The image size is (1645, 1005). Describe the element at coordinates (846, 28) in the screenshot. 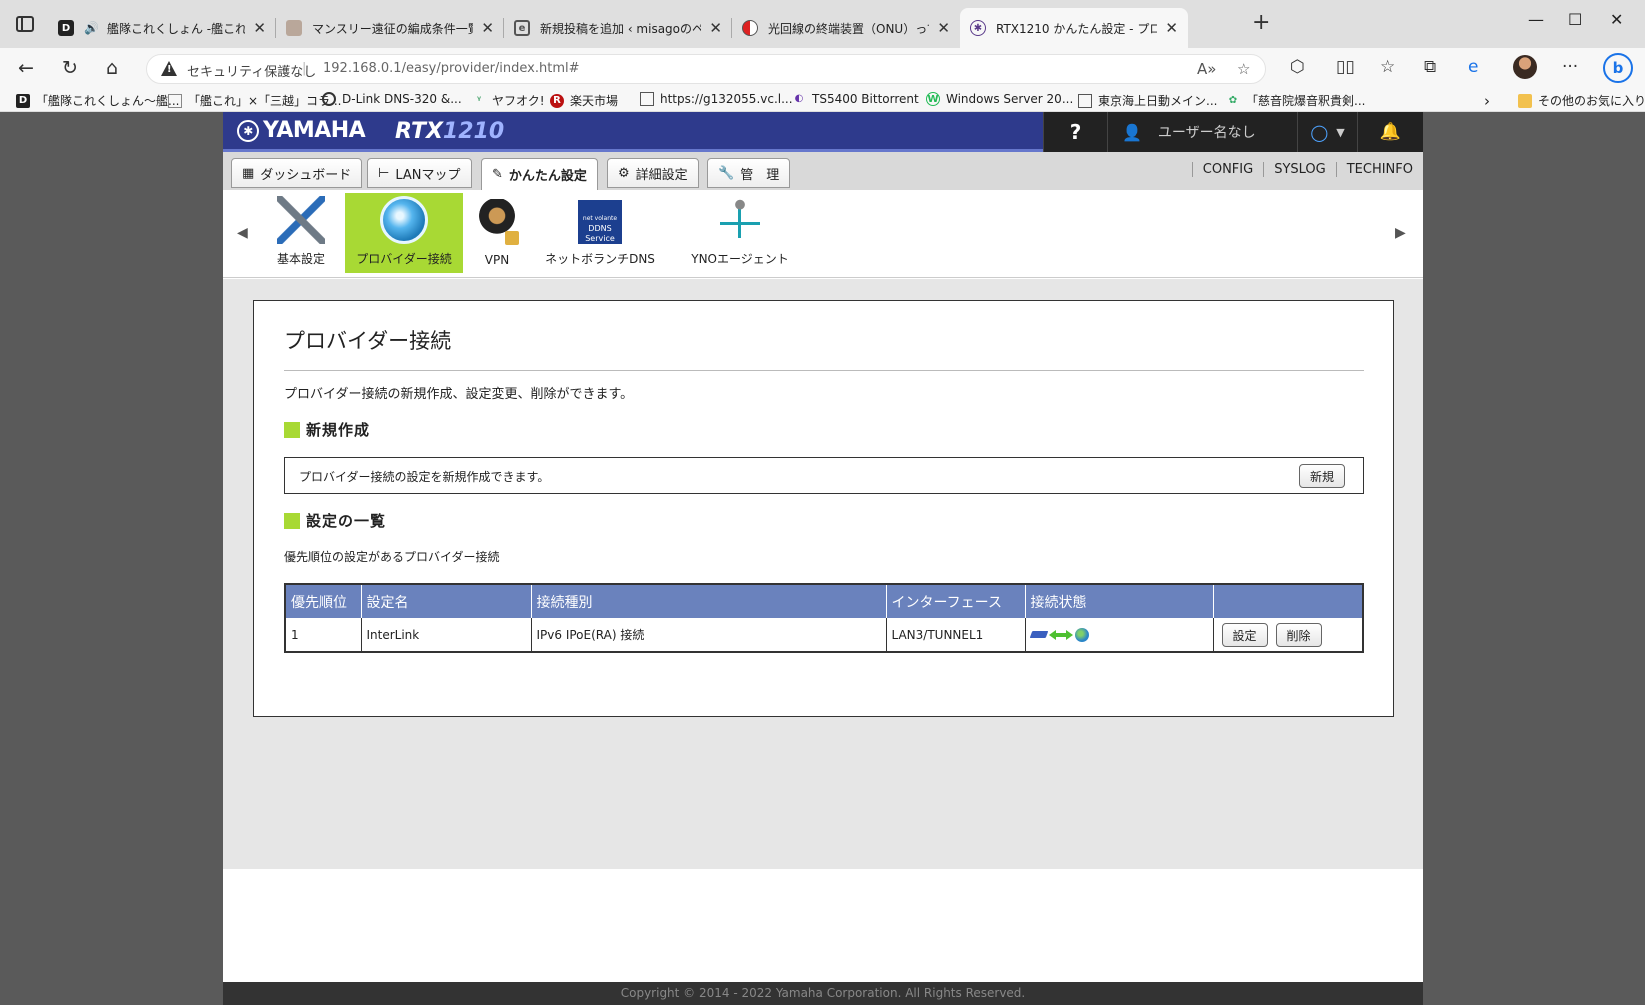

I see `browser-tab-4: 光回線の終端装置（ONU）って何 ✕` at that location.